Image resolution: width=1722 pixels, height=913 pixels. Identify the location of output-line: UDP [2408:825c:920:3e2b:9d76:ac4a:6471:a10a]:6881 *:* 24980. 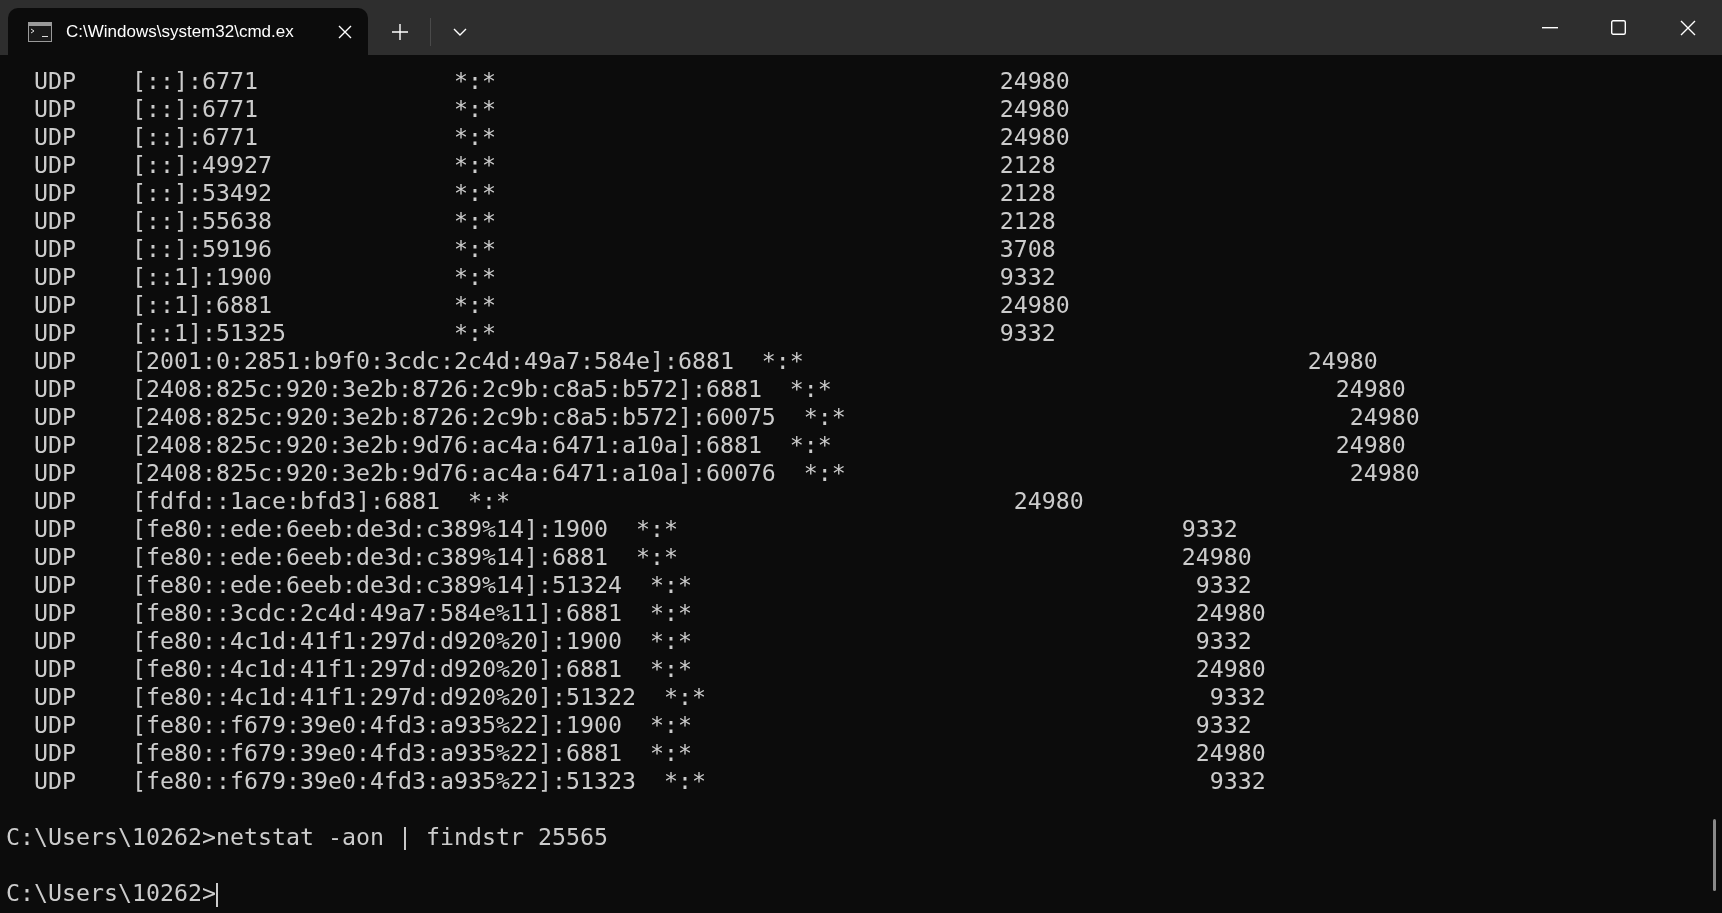
(719, 444).